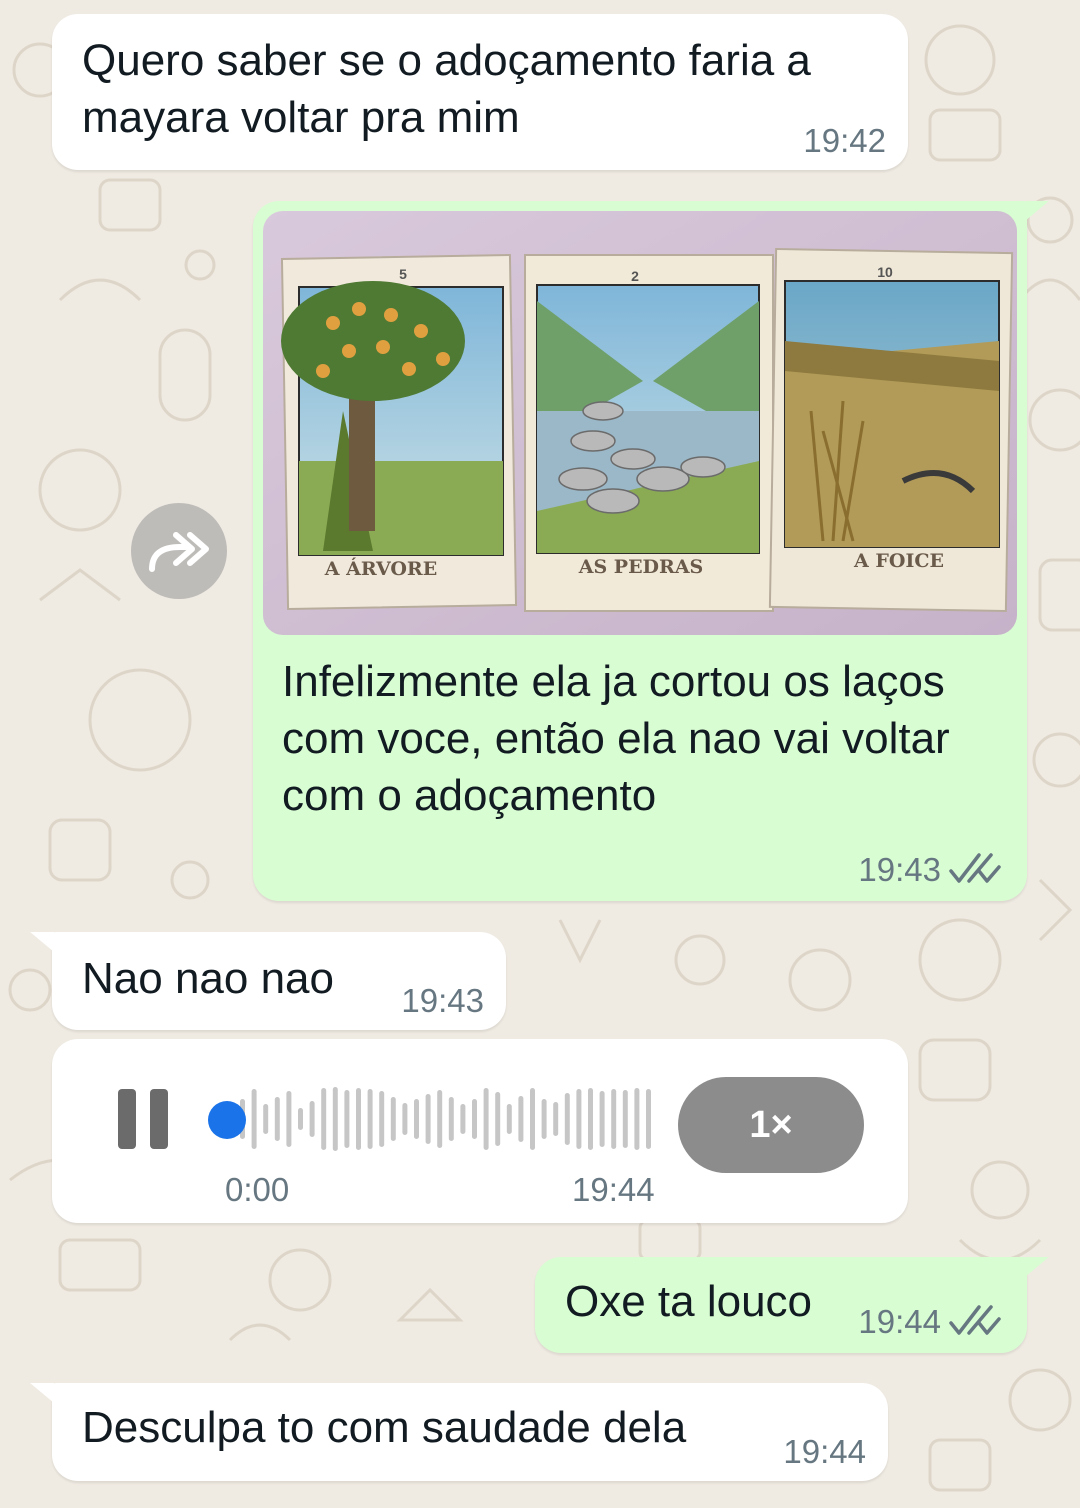  I want to click on card-as-pedras: 2 AS PEDRAS, so click(649, 433).